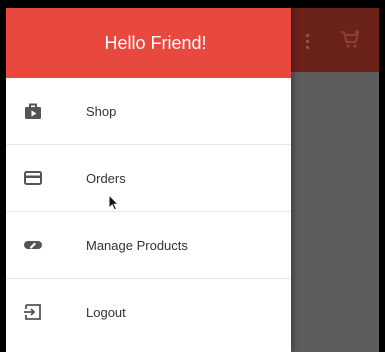  What do you see at coordinates (33, 178) in the screenshot?
I see `credit-card-icon` at bounding box center [33, 178].